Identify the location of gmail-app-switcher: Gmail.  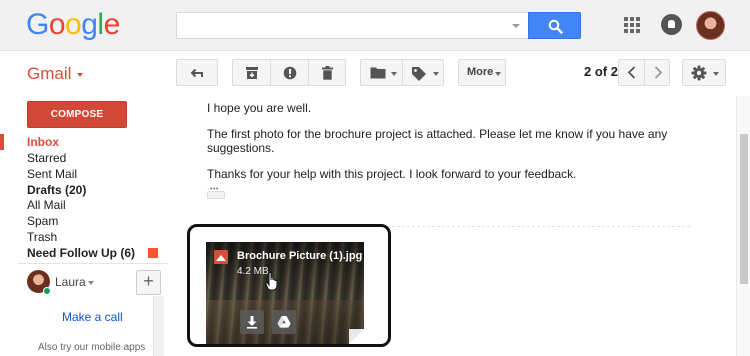
(55, 74).